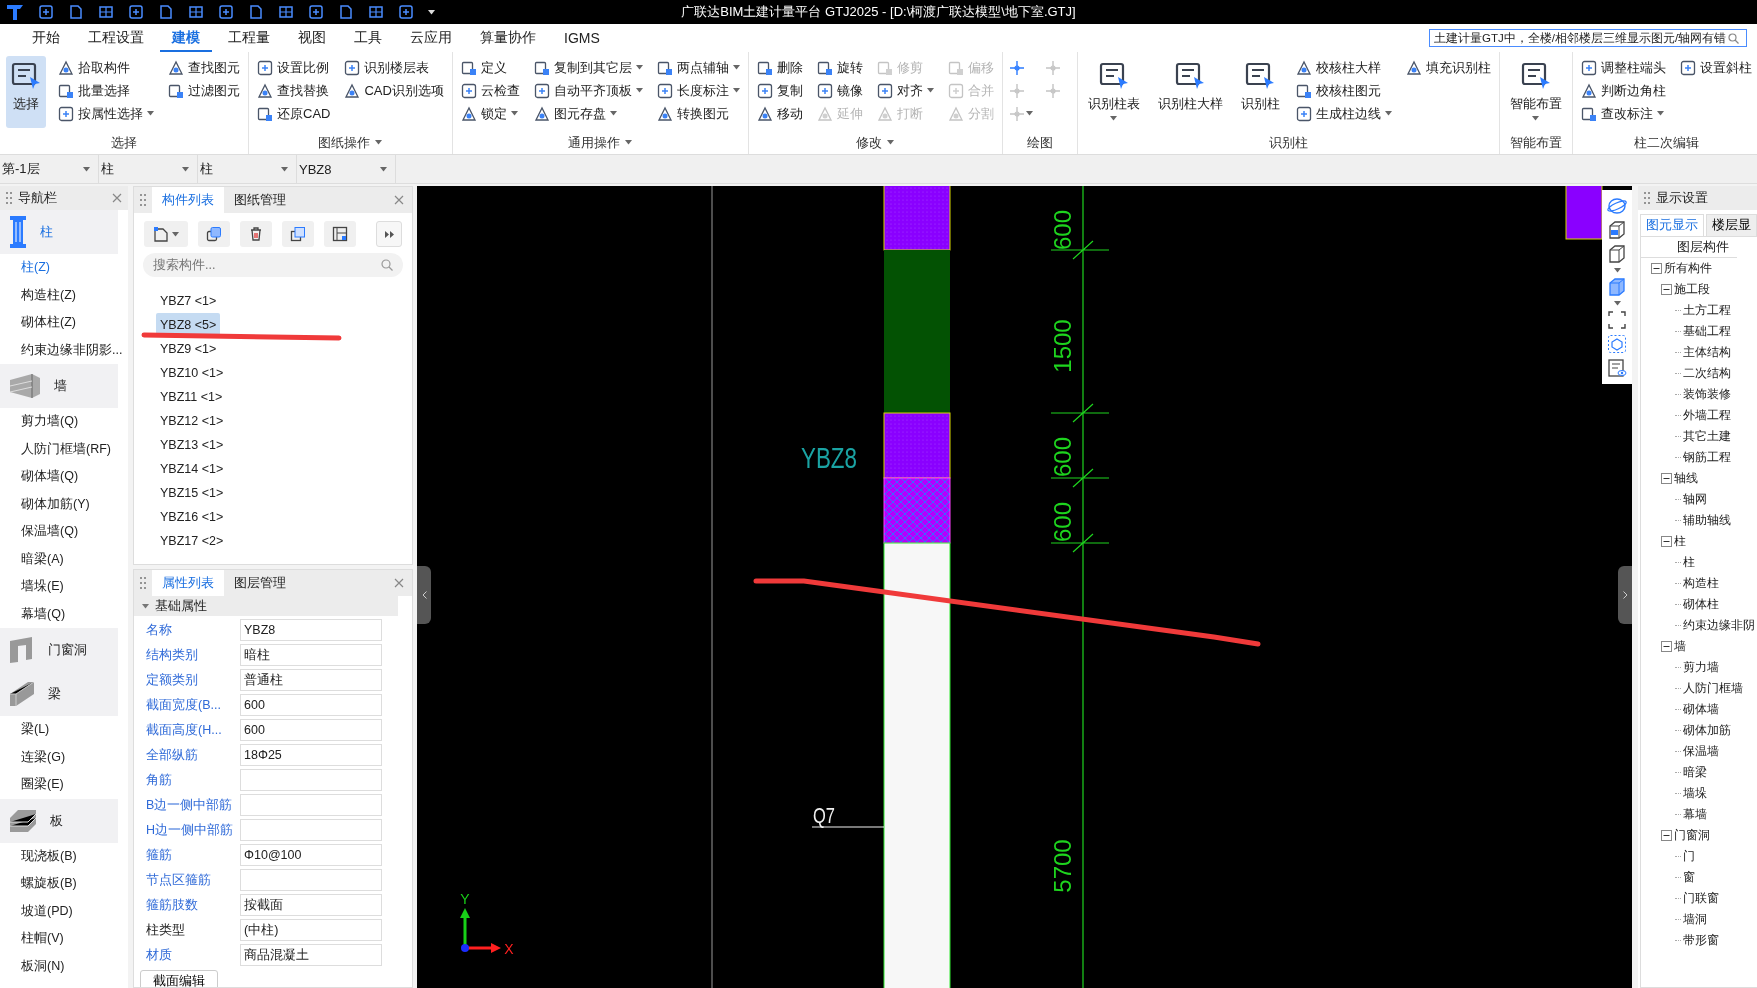 The width and height of the screenshot is (1757, 988). Describe the element at coordinates (59, 386) in the screenshot. I see `nav-category: 墙` at that location.